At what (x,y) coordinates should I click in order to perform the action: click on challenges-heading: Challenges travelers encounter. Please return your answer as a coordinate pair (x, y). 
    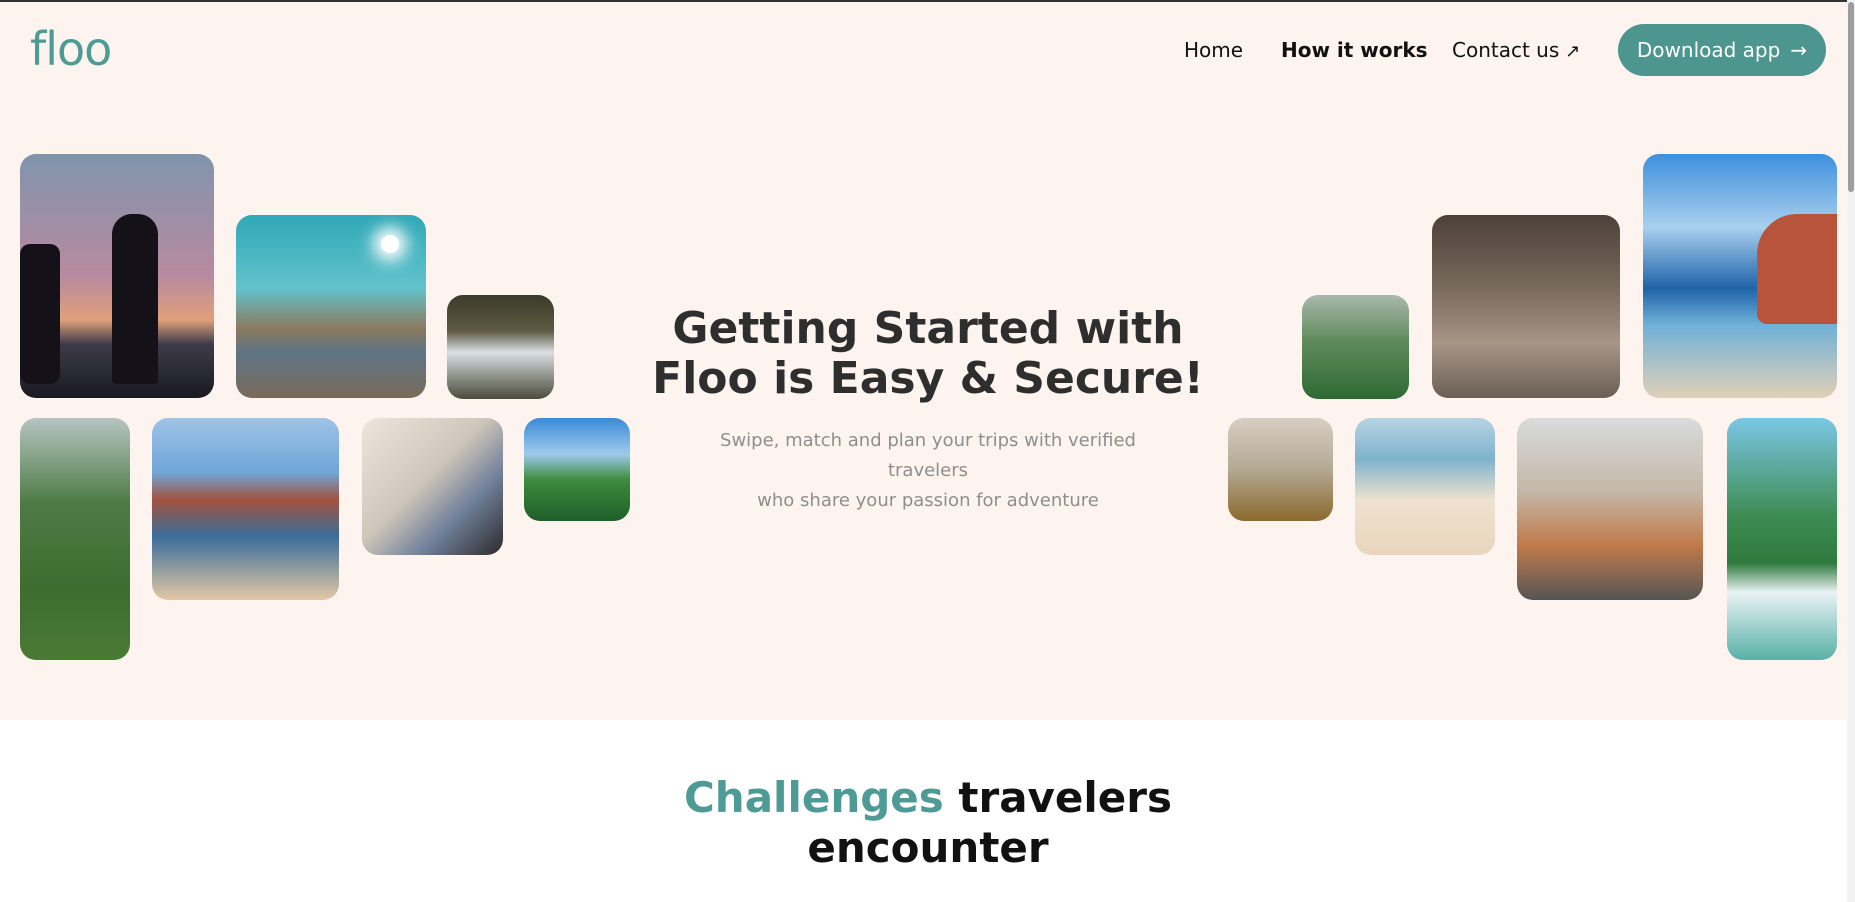
    Looking at the image, I should click on (928, 823).